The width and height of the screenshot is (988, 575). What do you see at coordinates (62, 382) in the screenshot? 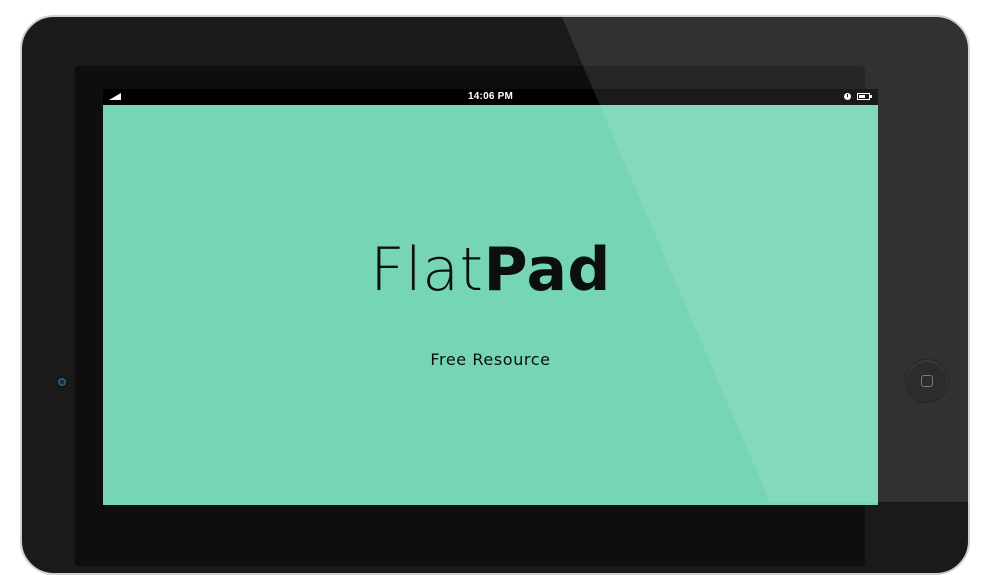
I see `front-camera-icon` at bounding box center [62, 382].